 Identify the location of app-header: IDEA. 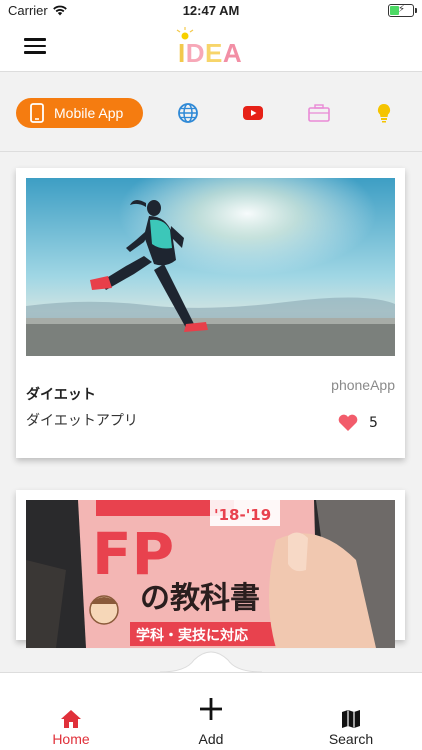
(211, 47).